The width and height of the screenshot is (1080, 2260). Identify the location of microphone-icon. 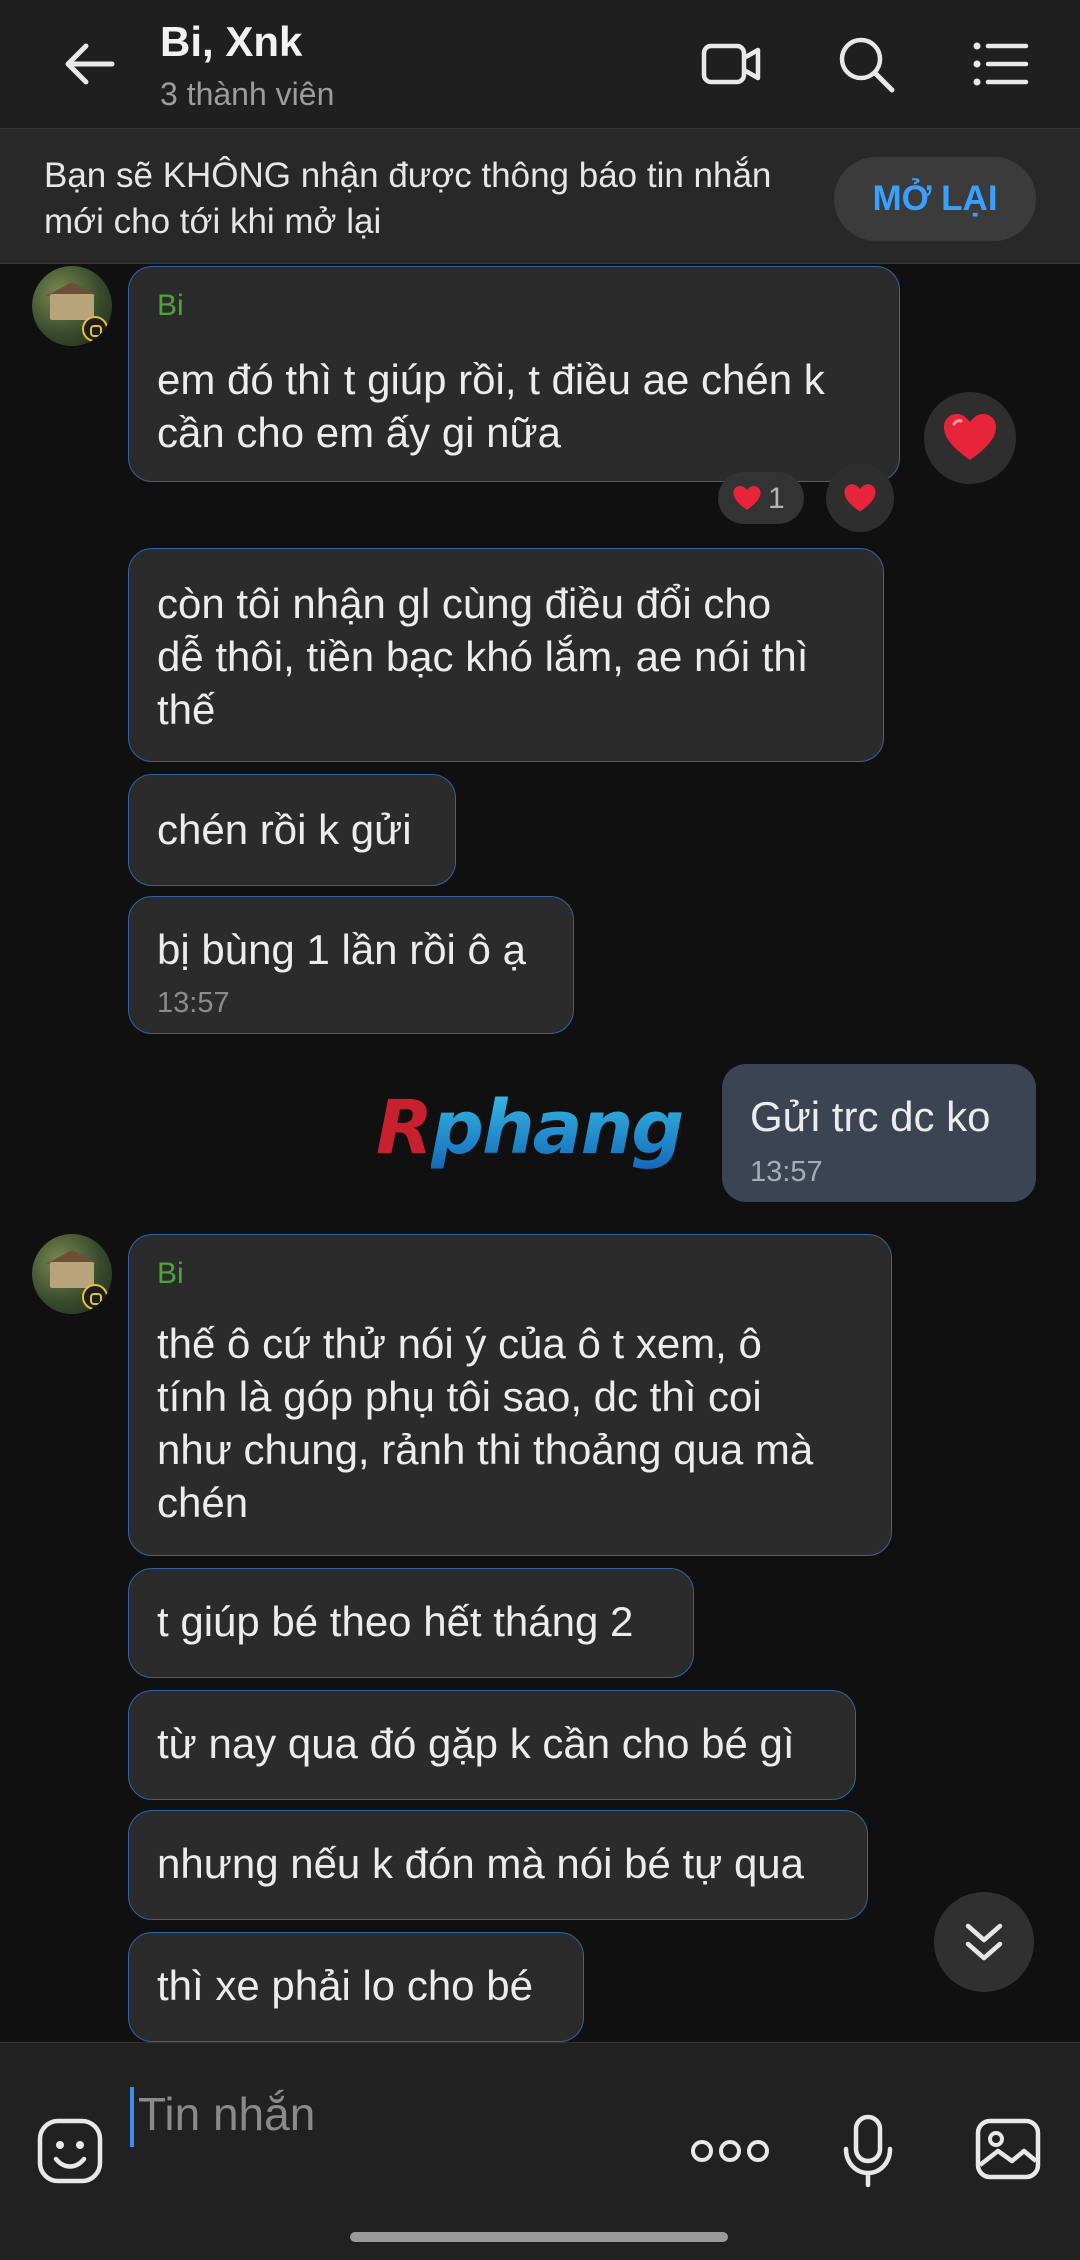
(868, 2151).